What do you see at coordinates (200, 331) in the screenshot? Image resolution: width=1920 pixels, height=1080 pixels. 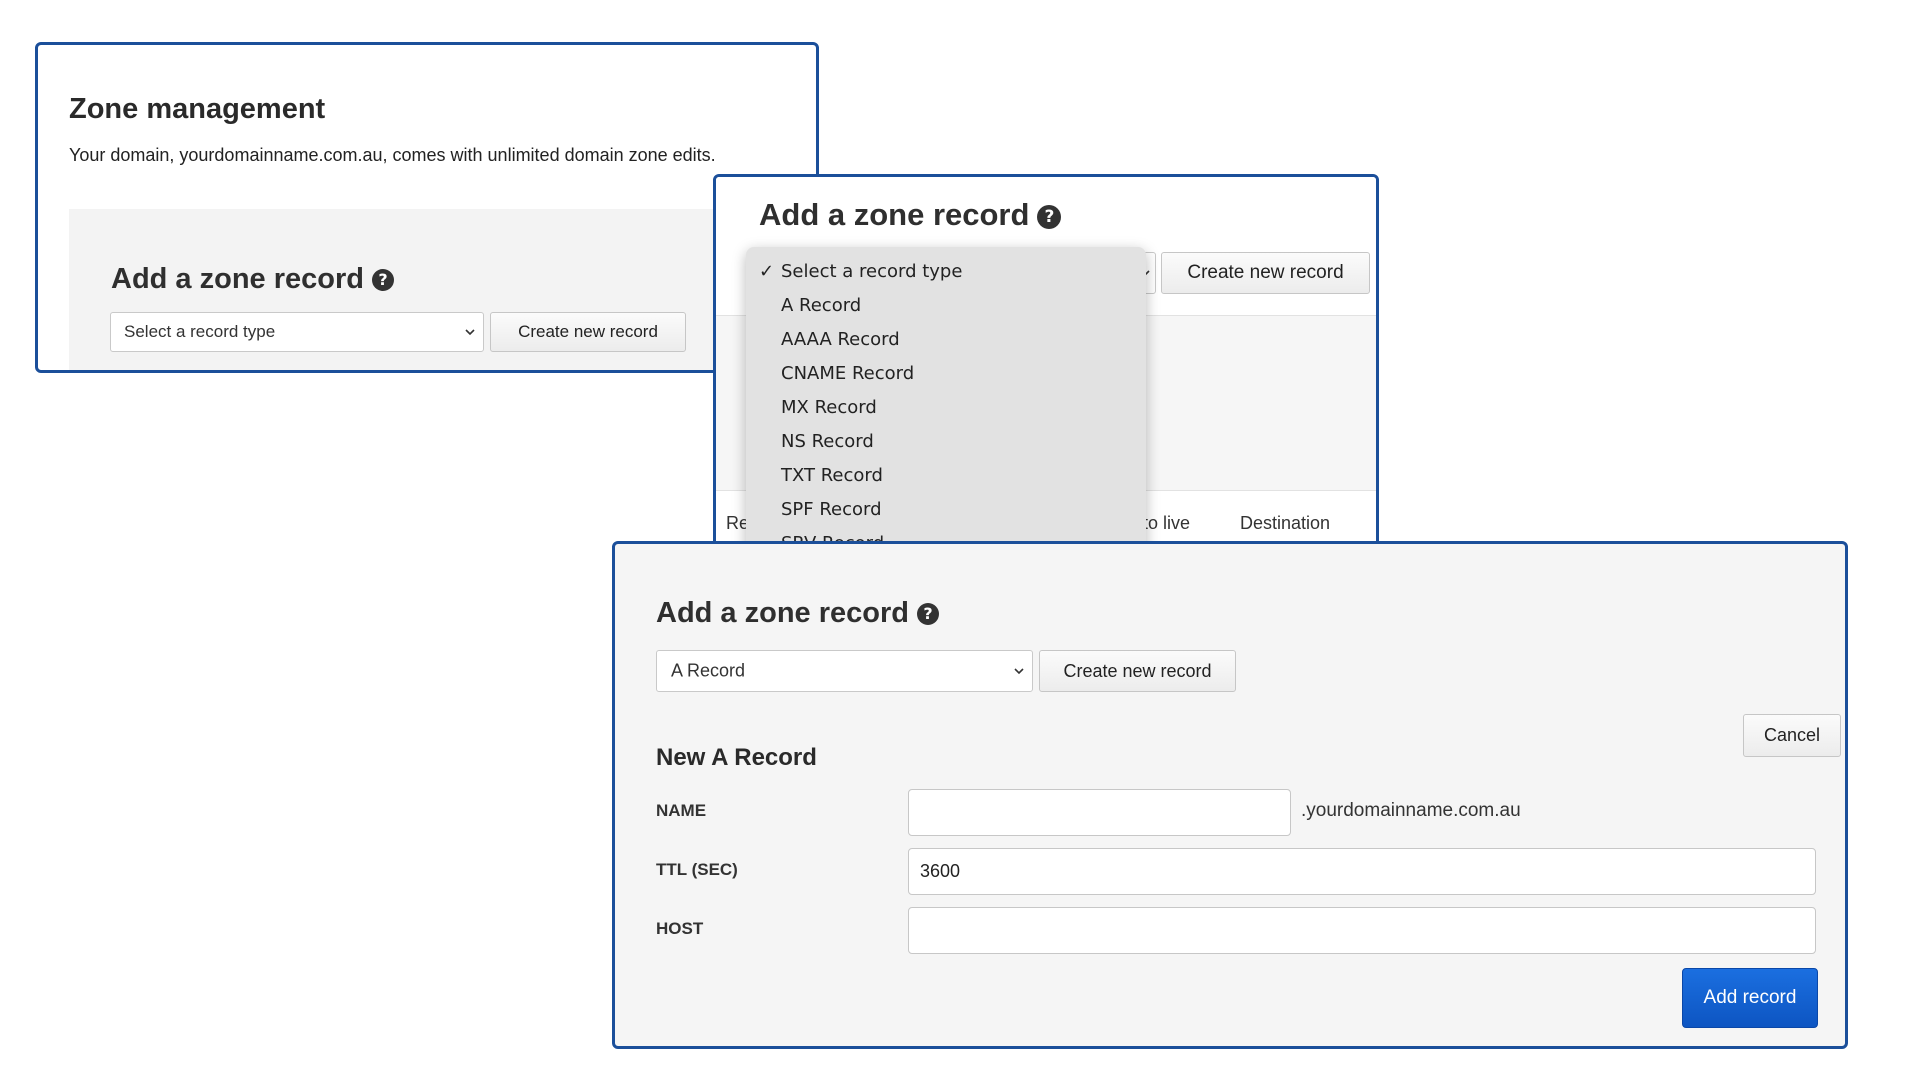 I see `record-type-select-value: Select a record type` at bounding box center [200, 331].